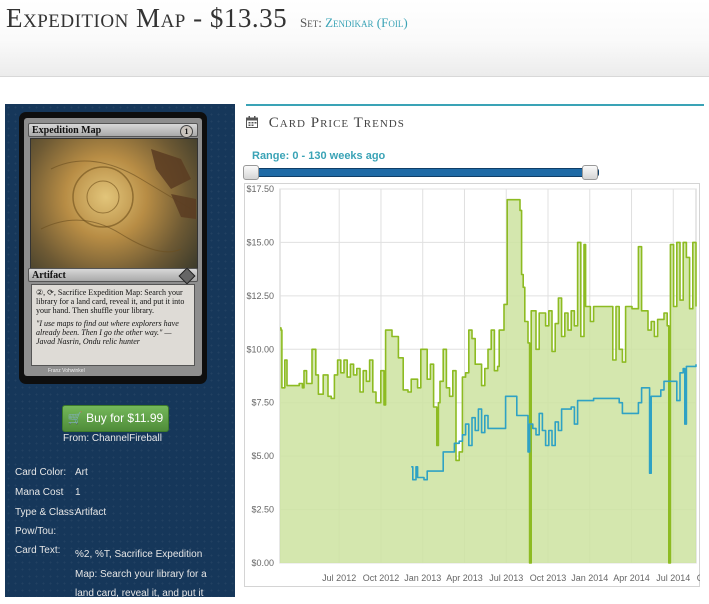 Image resolution: width=709 pixels, height=604 pixels. Describe the element at coordinates (339, 578) in the screenshot. I see `x-tick-label: Jul 2012` at that location.